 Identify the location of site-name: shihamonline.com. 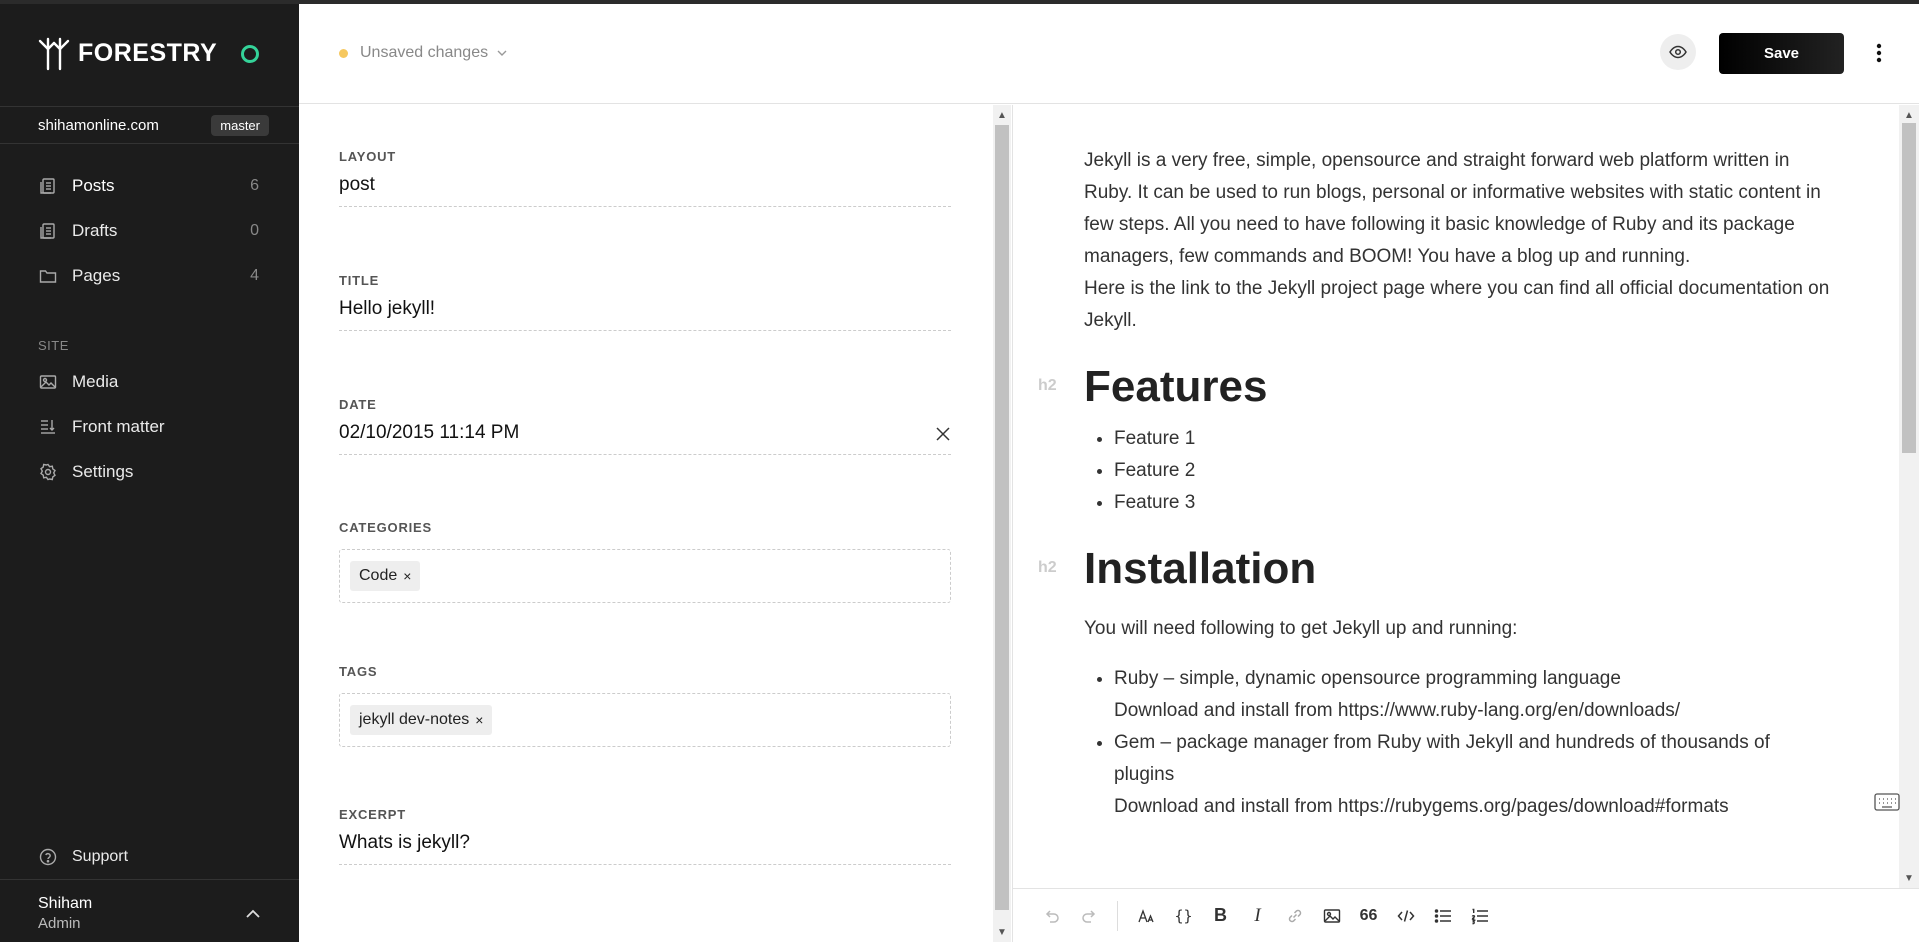
(98, 125).